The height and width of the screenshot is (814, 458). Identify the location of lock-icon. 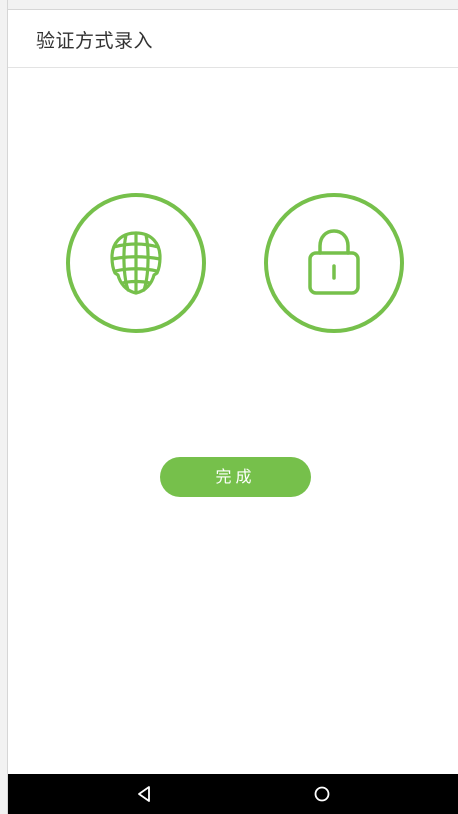
(334, 262).